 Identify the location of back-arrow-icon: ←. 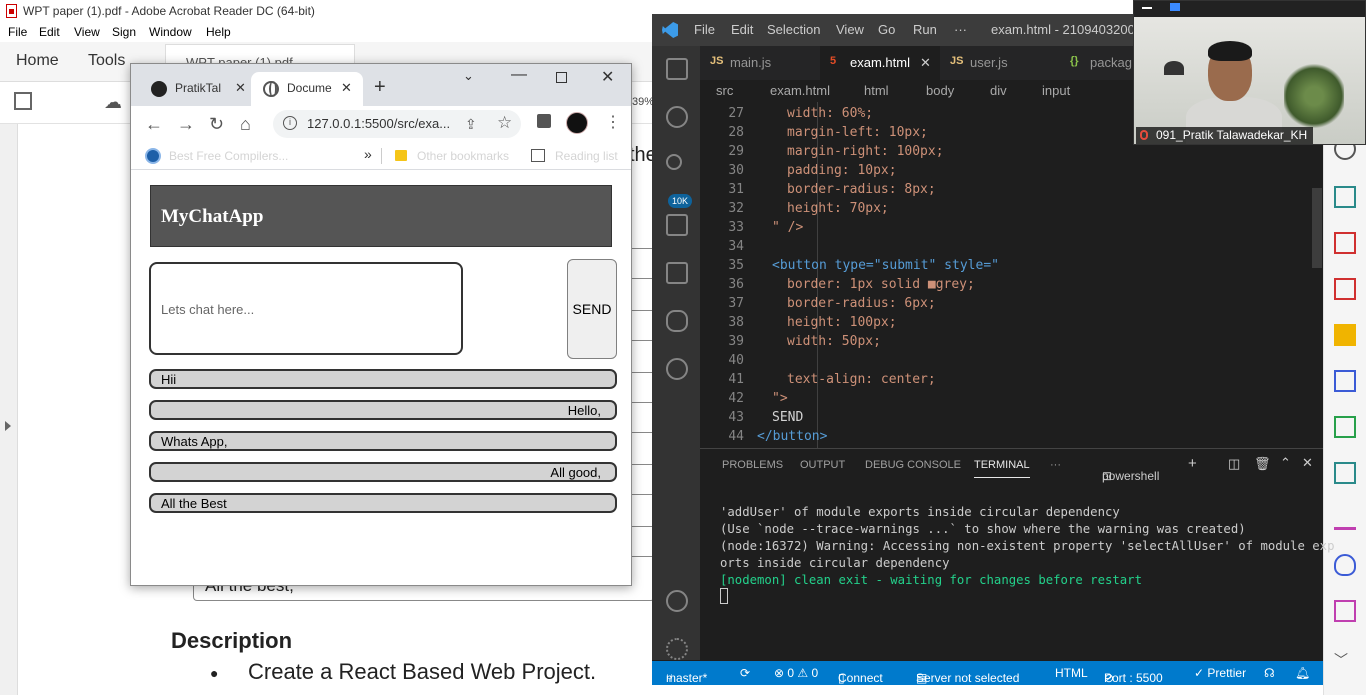
(154, 124).